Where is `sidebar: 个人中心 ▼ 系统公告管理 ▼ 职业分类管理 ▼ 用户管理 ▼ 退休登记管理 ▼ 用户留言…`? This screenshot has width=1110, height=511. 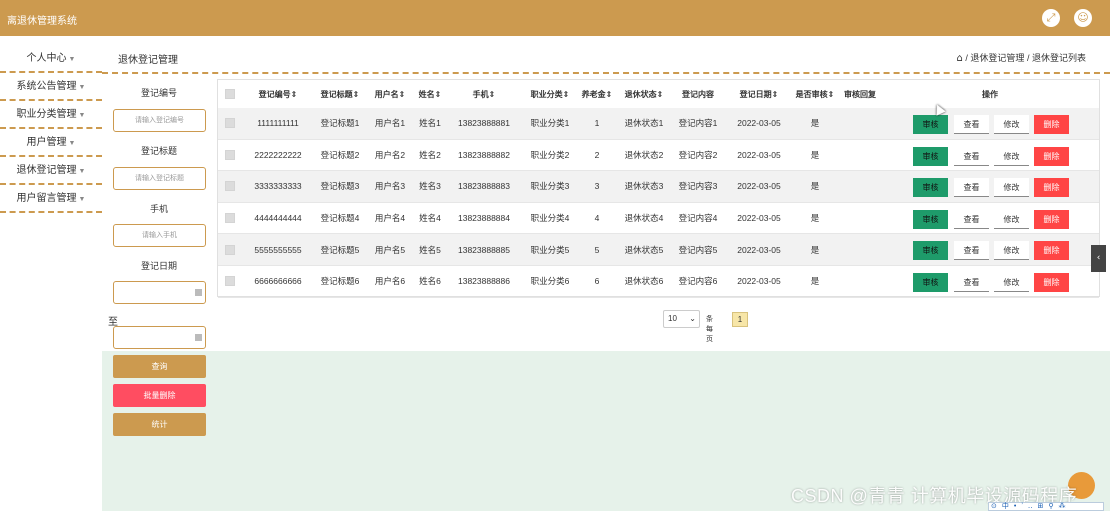 sidebar: 个人中心 ▼ 系统公告管理 ▼ 职业分类管理 ▼ 用户管理 ▼ 退休登记管理 ▼ 用户留言… is located at coordinates (51, 124).